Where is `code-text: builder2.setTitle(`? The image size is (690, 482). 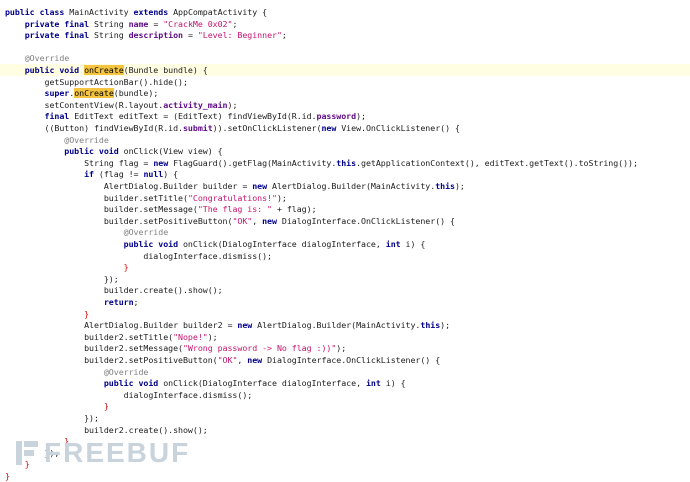
code-text: builder2.setTitle( is located at coordinates (89, 337).